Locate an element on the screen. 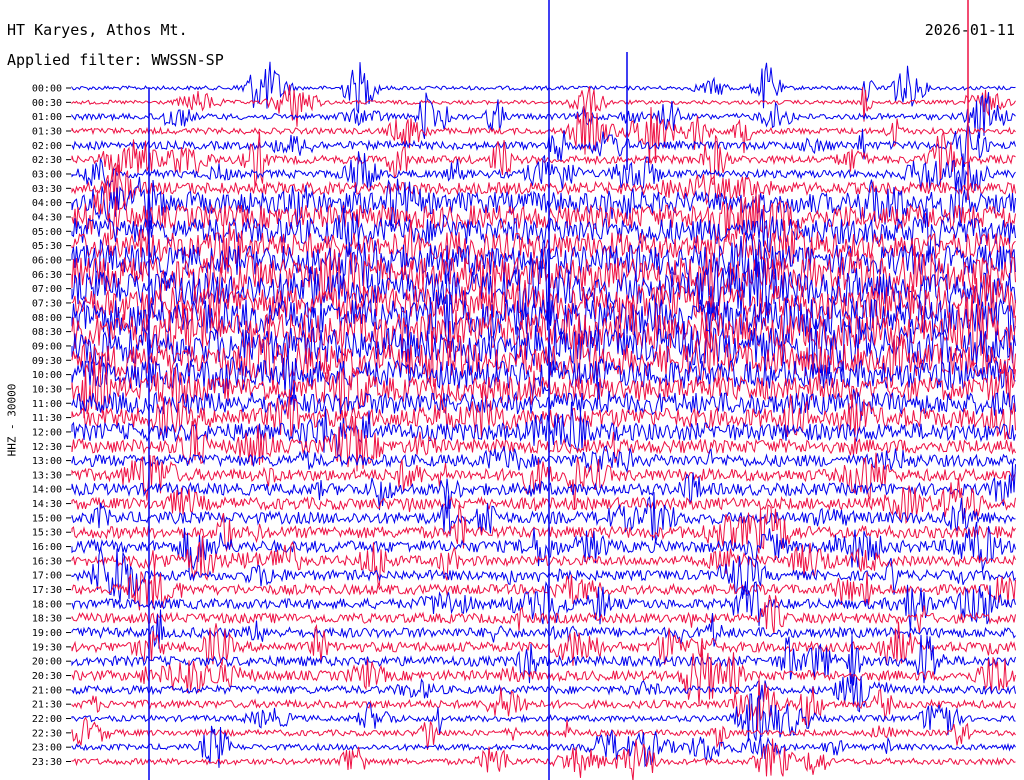  row-time-label: 07:30 is located at coordinates (47, 303).